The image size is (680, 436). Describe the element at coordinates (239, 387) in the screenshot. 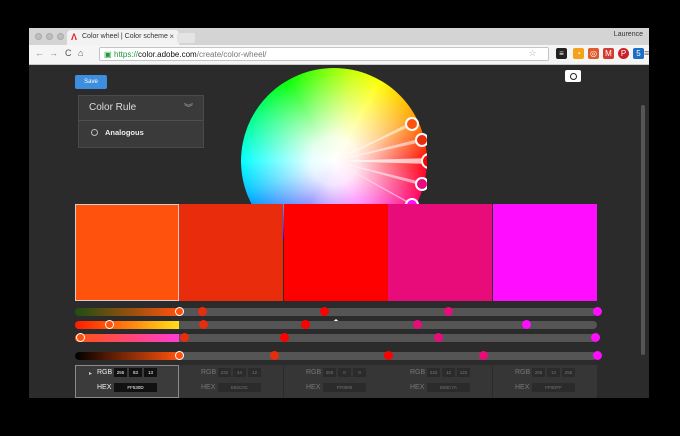

I see `hex-field: E82C0C` at that location.